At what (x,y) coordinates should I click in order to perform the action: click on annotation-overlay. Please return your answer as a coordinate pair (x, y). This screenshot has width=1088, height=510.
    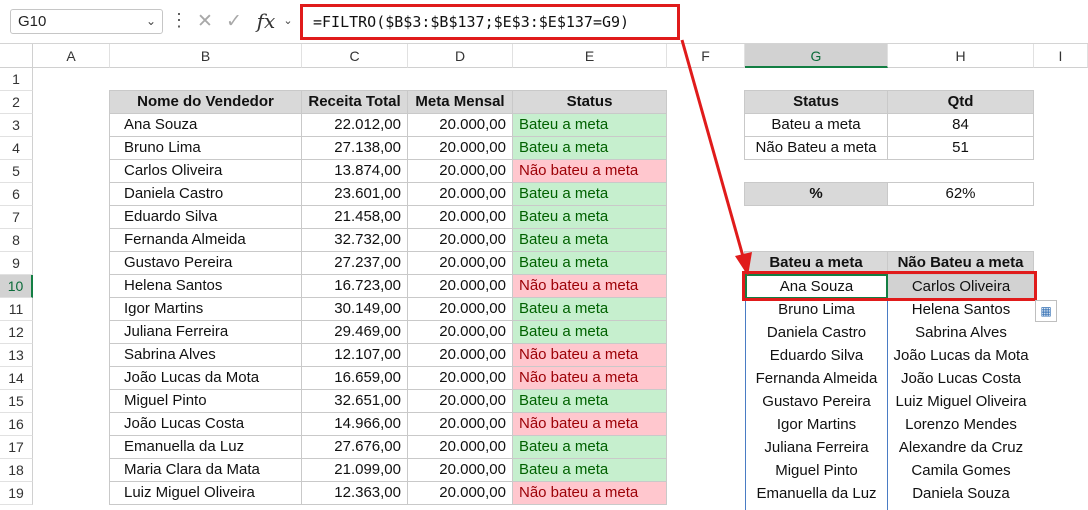
    Looking at the image, I should click on (716, 157).